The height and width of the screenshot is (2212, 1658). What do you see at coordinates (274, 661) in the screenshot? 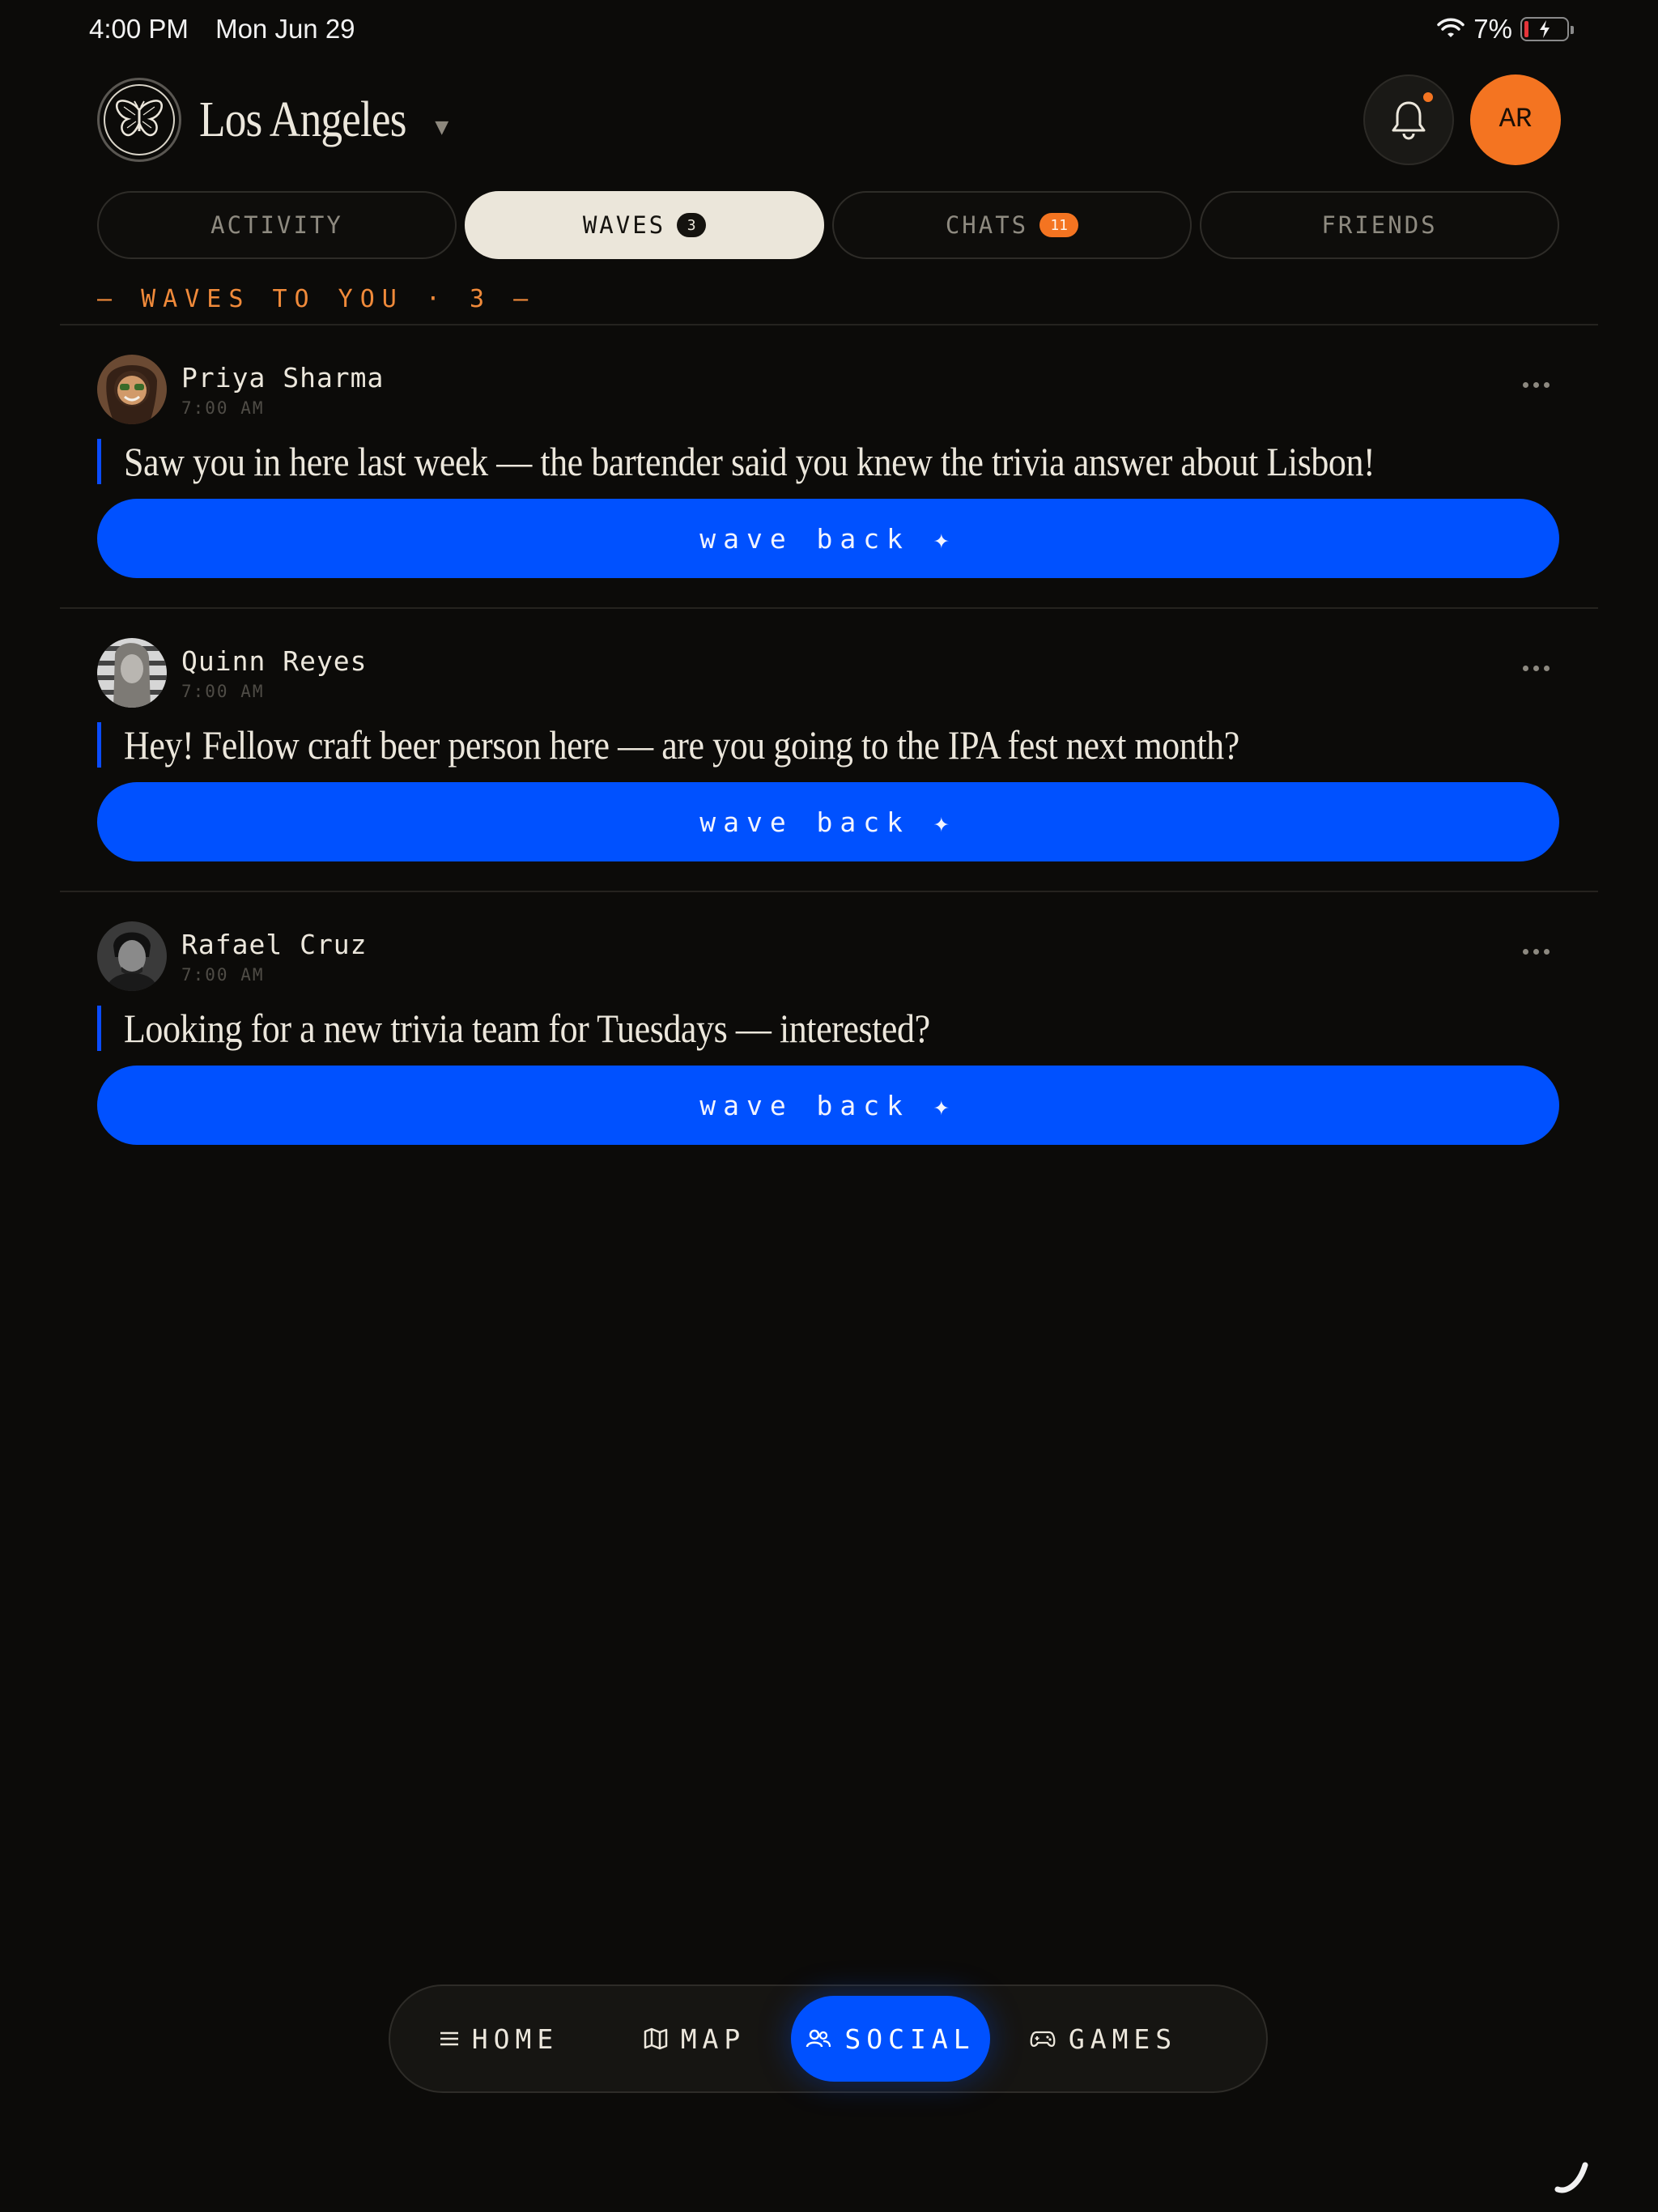
I see `user-name: Quinn Reyes` at bounding box center [274, 661].